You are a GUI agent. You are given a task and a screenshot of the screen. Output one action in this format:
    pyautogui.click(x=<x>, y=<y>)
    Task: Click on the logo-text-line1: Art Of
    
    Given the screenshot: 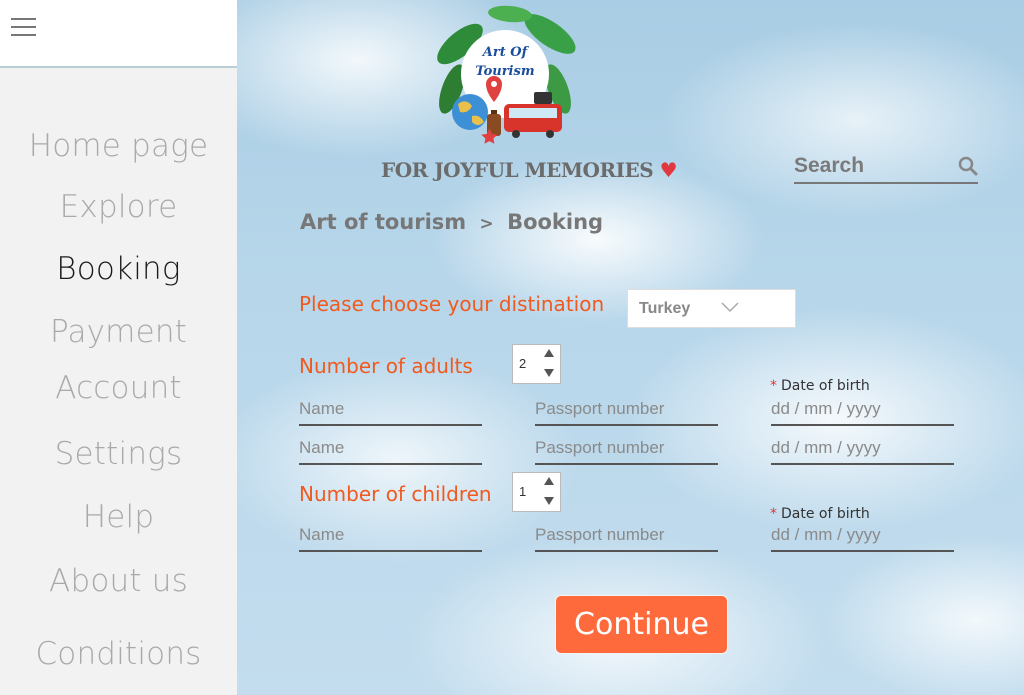 What is the action you would take?
    pyautogui.click(x=505, y=52)
    